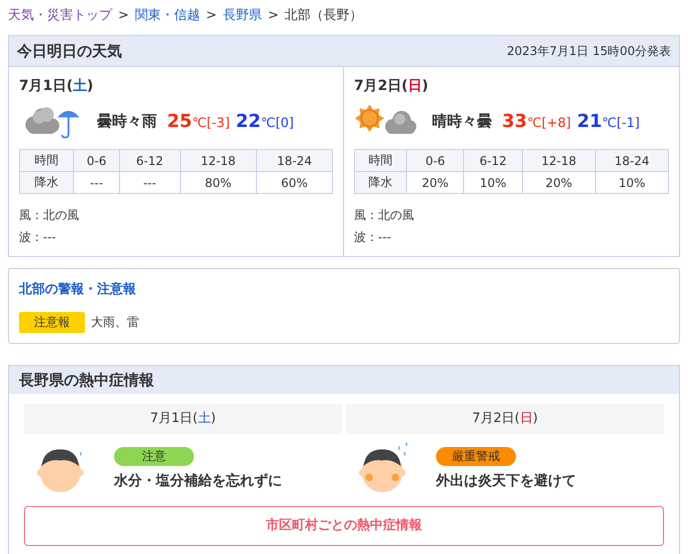  Describe the element at coordinates (198, 121) in the screenshot. I see `high-temperature: 25℃[-3]` at that location.